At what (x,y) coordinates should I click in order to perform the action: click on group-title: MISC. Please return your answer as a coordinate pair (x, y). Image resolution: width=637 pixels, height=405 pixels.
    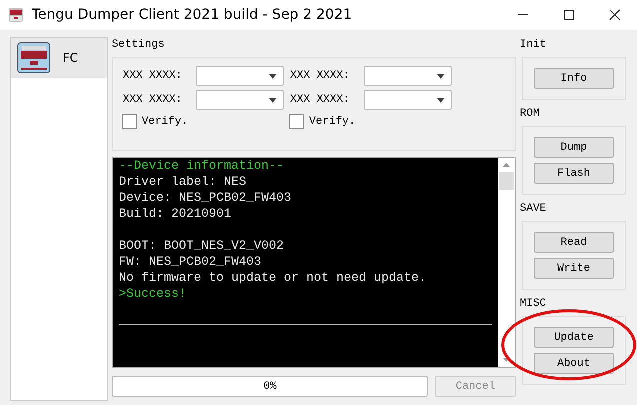
    Looking at the image, I should click on (534, 304).